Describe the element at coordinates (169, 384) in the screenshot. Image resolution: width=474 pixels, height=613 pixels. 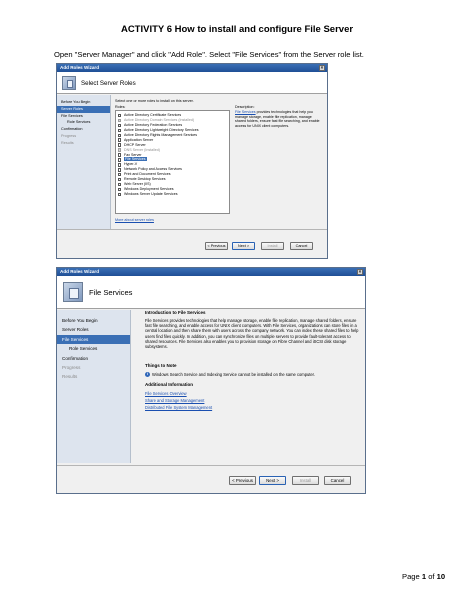
I see `additional-info-heading: Additional Information` at that location.